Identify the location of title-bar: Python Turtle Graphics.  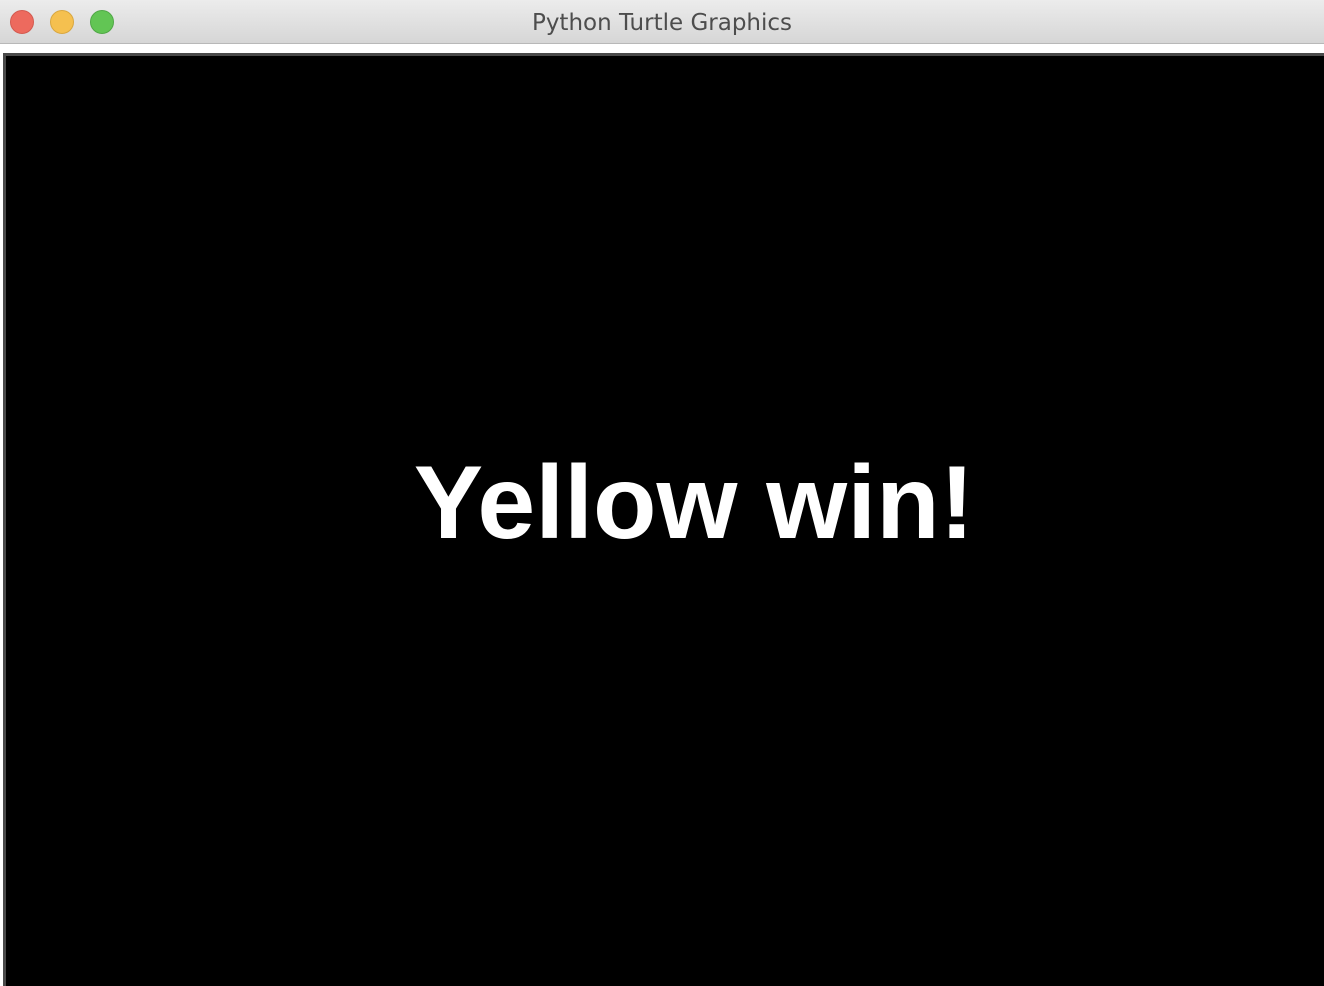
(662, 22).